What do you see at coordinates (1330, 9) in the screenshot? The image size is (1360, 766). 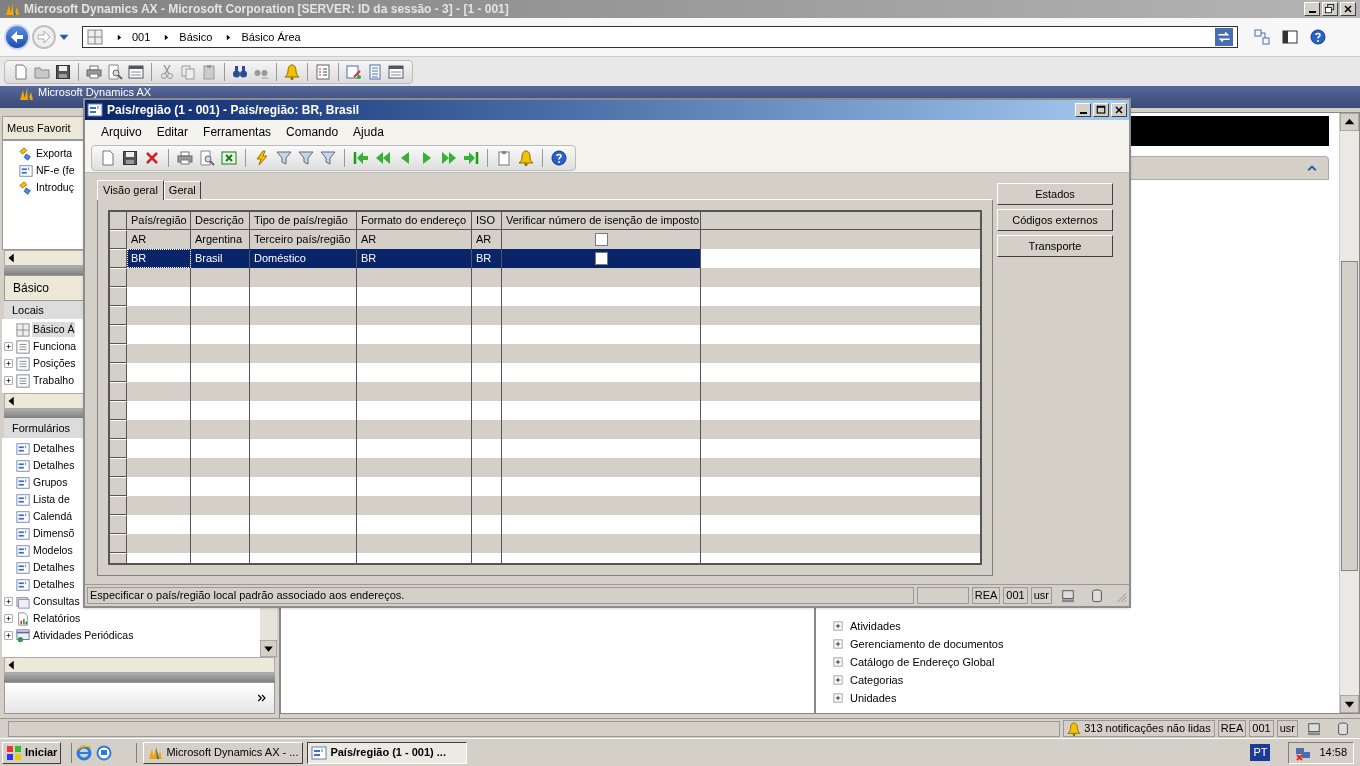 I see `restore-button` at bounding box center [1330, 9].